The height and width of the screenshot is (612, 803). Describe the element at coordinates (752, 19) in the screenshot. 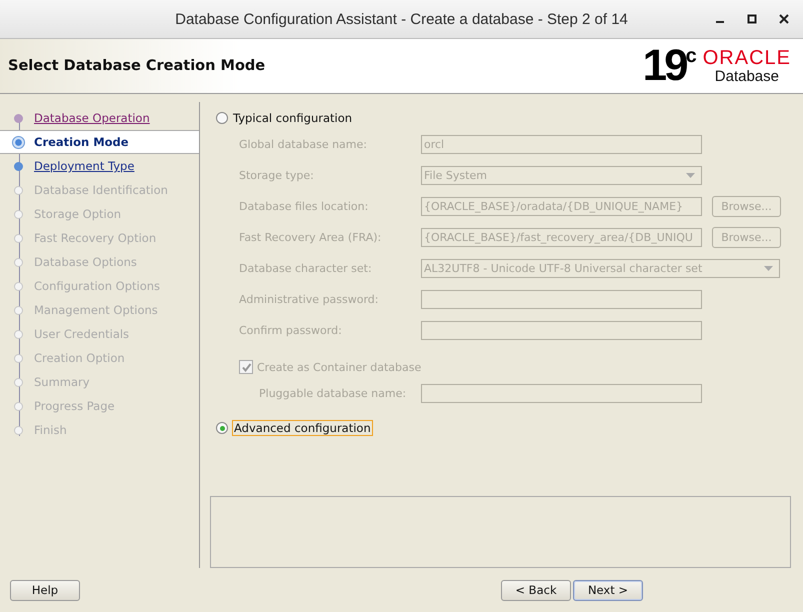

I see `maximize-icon` at that location.